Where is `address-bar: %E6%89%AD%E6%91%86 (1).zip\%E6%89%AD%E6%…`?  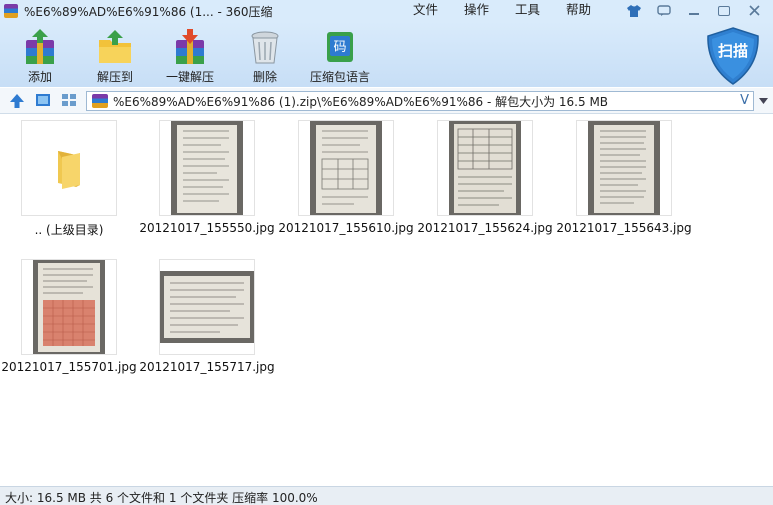
address-bar: %E6%89%AD%E6%91%86 (1).zip\%E6%89%AD%E6%… is located at coordinates (386, 101).